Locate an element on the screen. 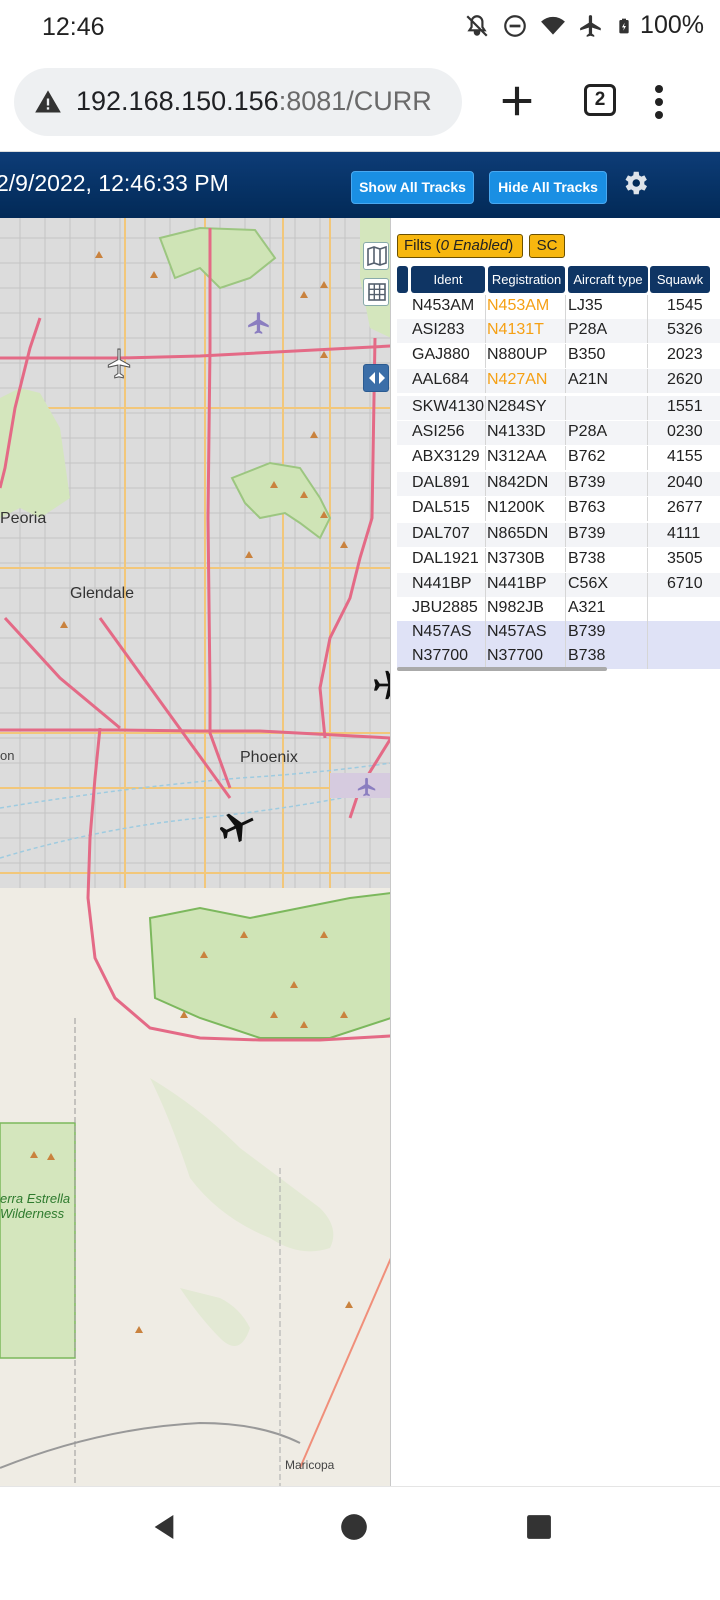  gear-icon is located at coordinates (635, 183).